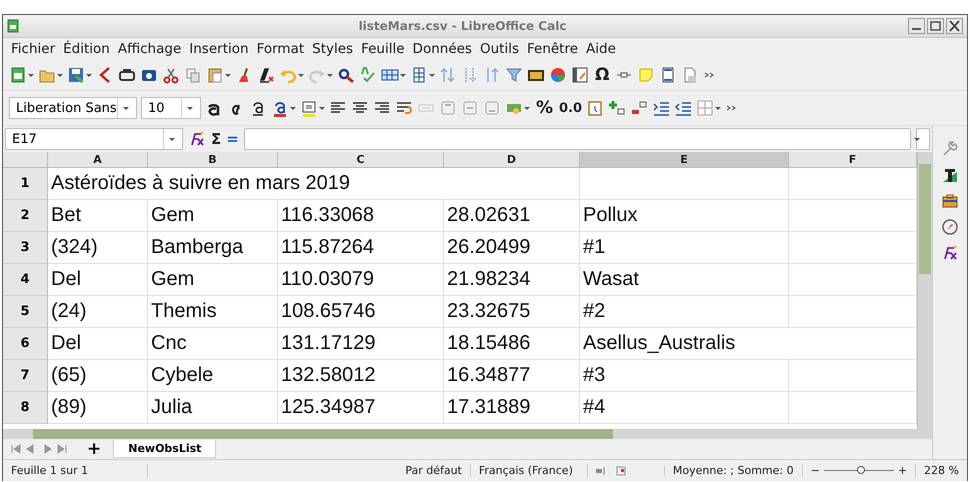 This screenshot has height=482, width=970. Describe the element at coordinates (512, 408) in the screenshot. I see `table-cell: 17.31889` at that location.